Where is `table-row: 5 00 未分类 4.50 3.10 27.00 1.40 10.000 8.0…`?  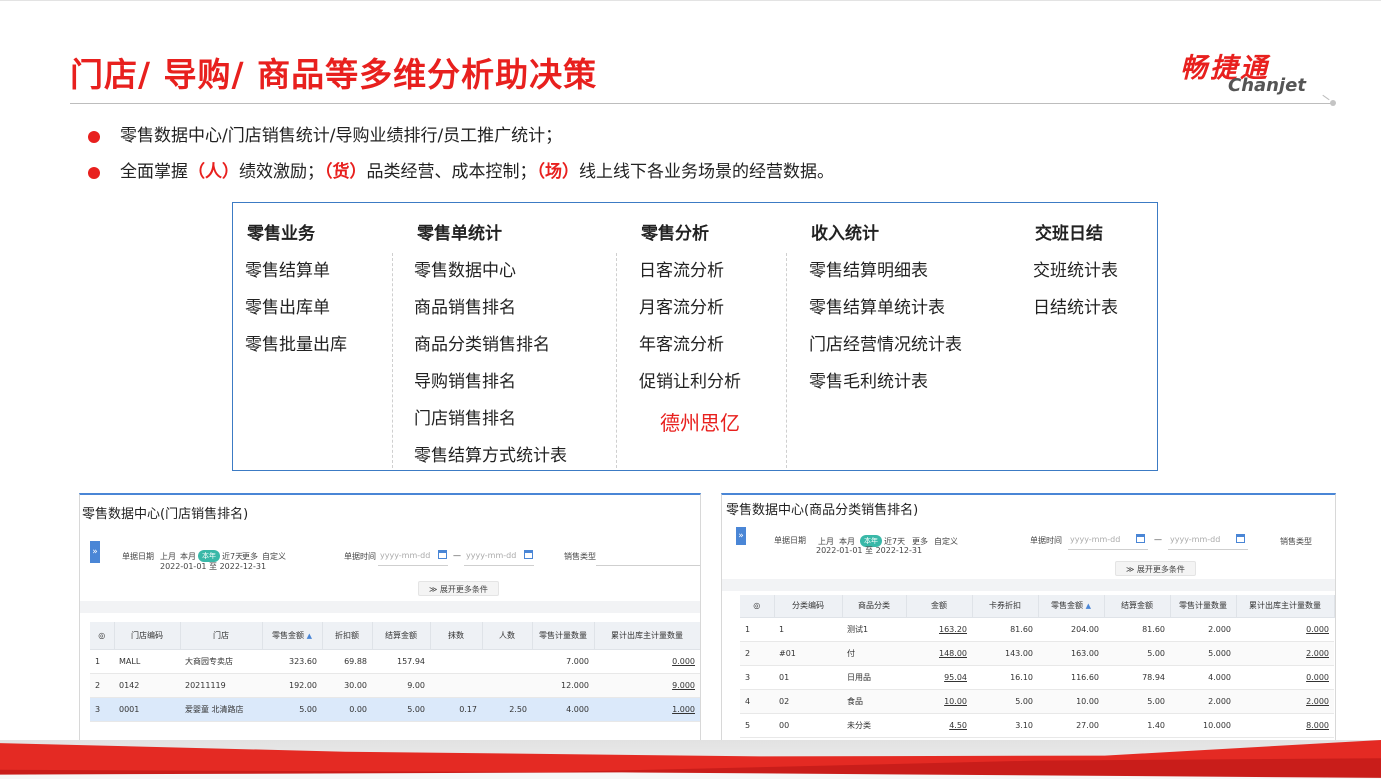
table-row: 5 00 未分类 4.50 3.10 27.00 1.40 10.000 8.0… is located at coordinates (1037, 725).